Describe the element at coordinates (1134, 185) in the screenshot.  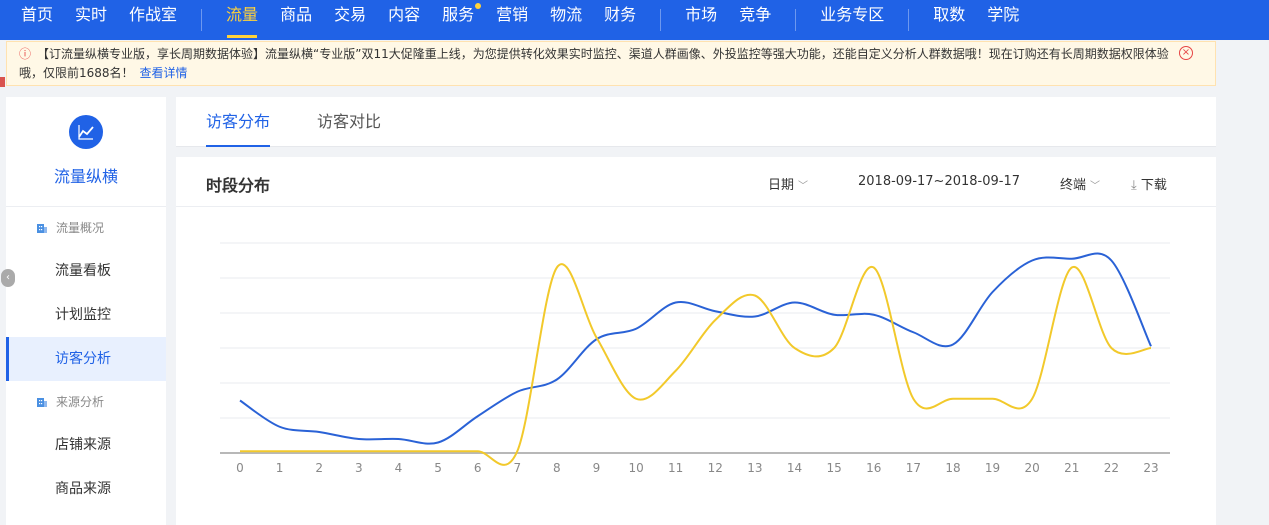
I see `download-icon: ⤓` at that location.